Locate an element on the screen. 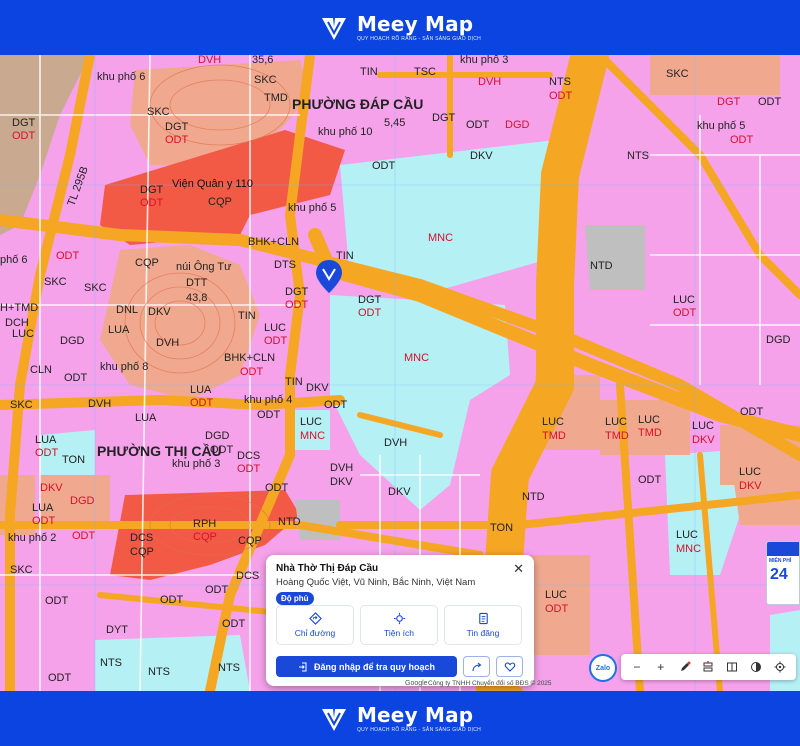 The width and height of the screenshot is (800, 746). ward-label-dap-cau: PHƯỜNG ĐÁP CẦU is located at coordinates (358, 104).